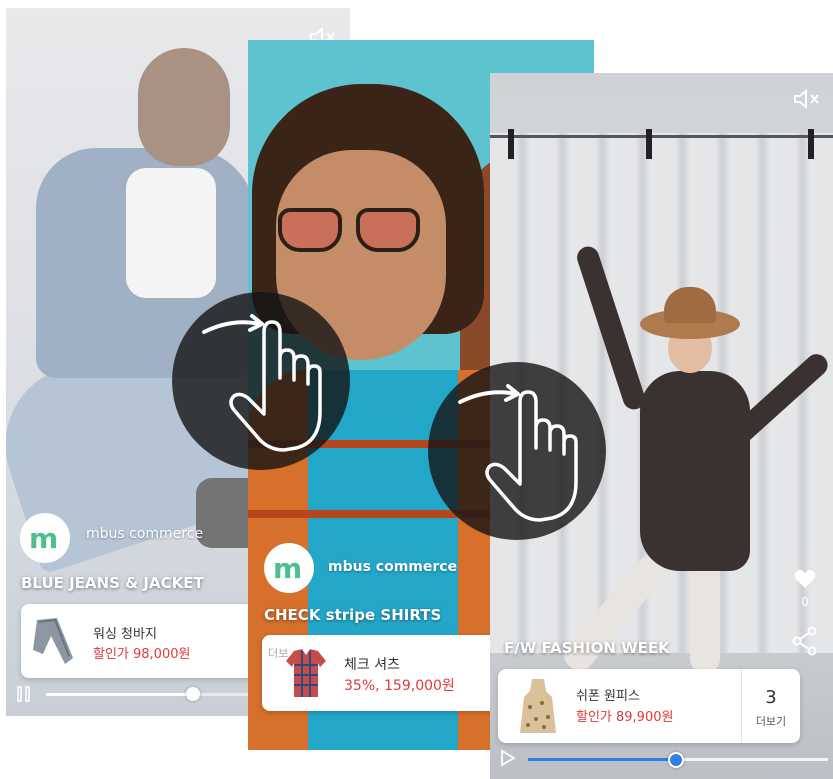  I want to click on video-title: BLUE JEANS & JACKET, so click(112, 583).